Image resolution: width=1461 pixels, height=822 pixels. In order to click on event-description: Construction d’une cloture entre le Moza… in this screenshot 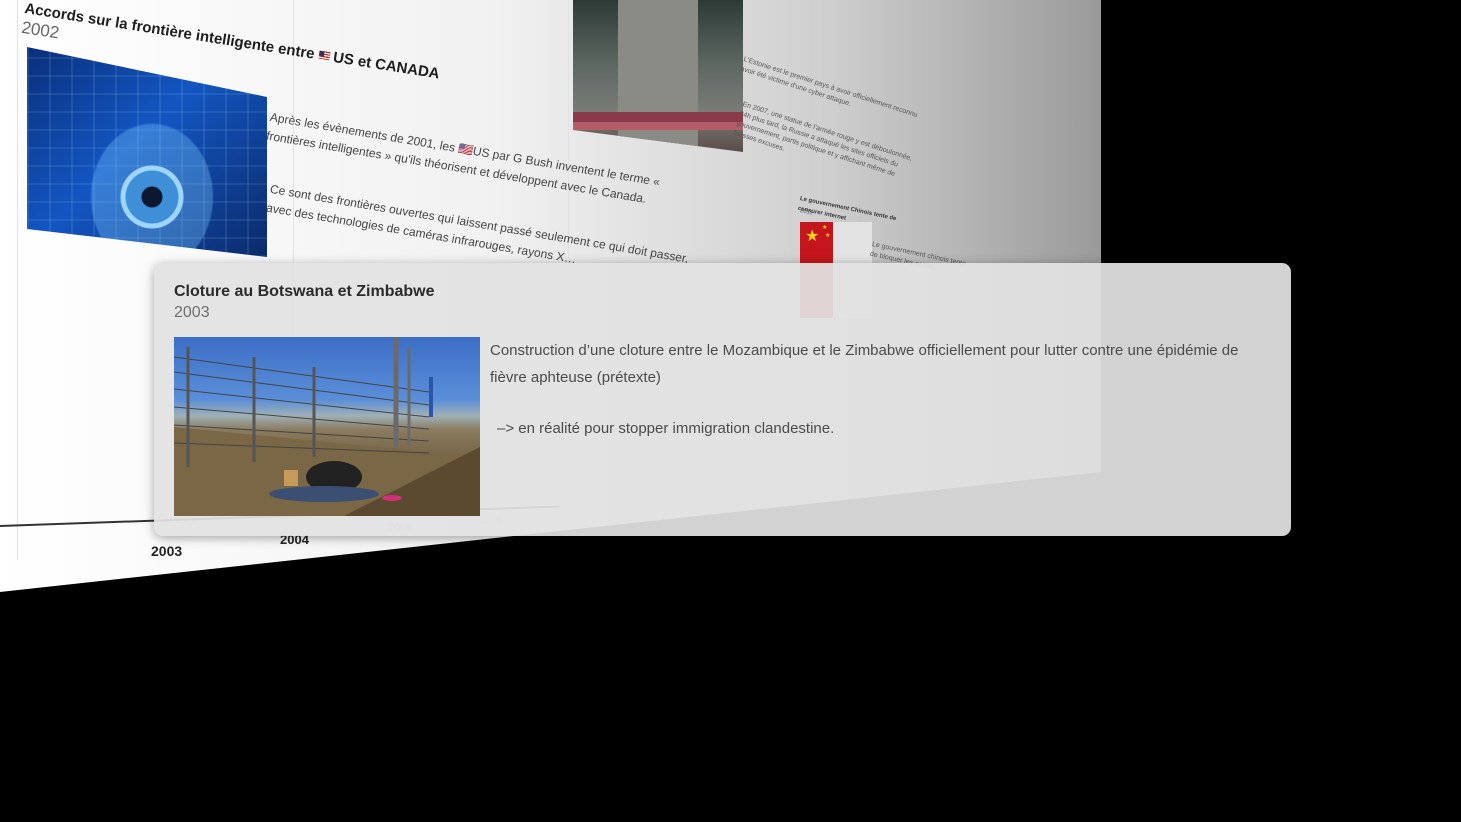, I will do `click(864, 364)`.